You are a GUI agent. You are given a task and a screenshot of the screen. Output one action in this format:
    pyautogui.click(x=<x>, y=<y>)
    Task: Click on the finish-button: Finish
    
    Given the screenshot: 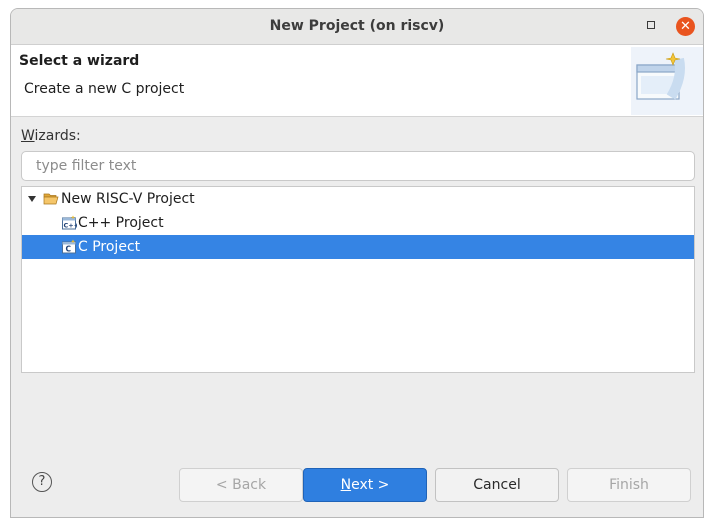 What is the action you would take?
    pyautogui.click(x=629, y=485)
    